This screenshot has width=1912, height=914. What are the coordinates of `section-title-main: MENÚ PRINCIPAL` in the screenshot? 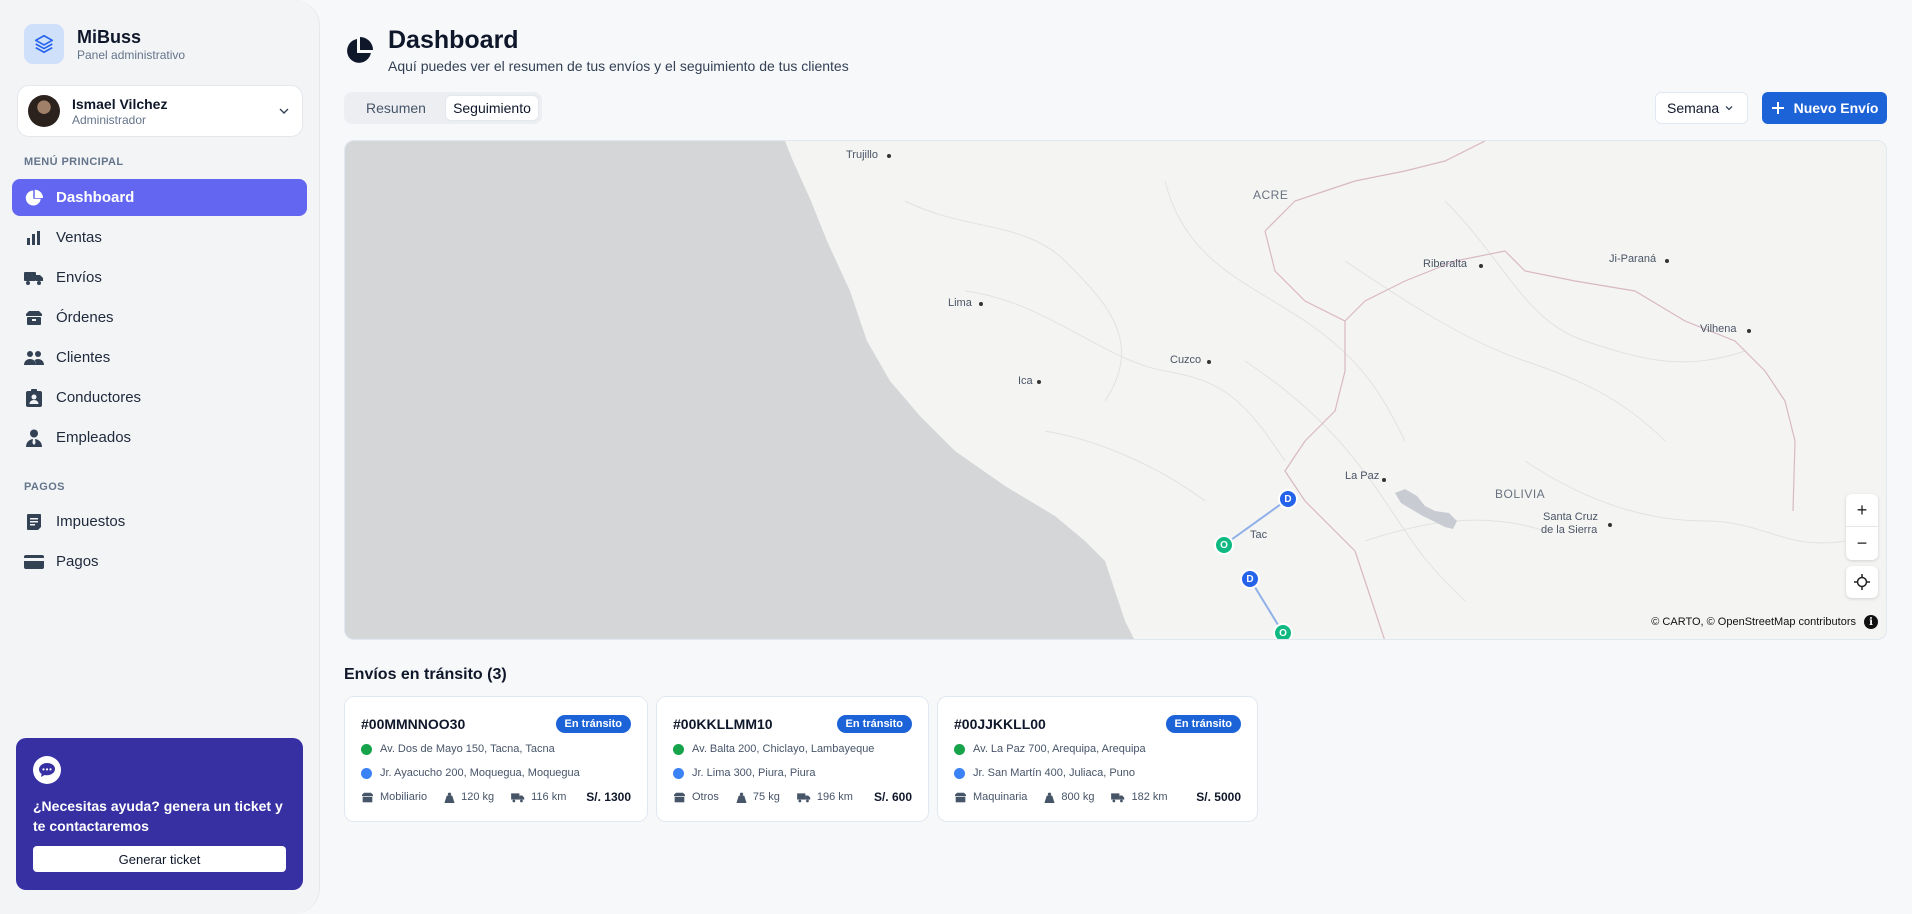 It's located at (74, 162).